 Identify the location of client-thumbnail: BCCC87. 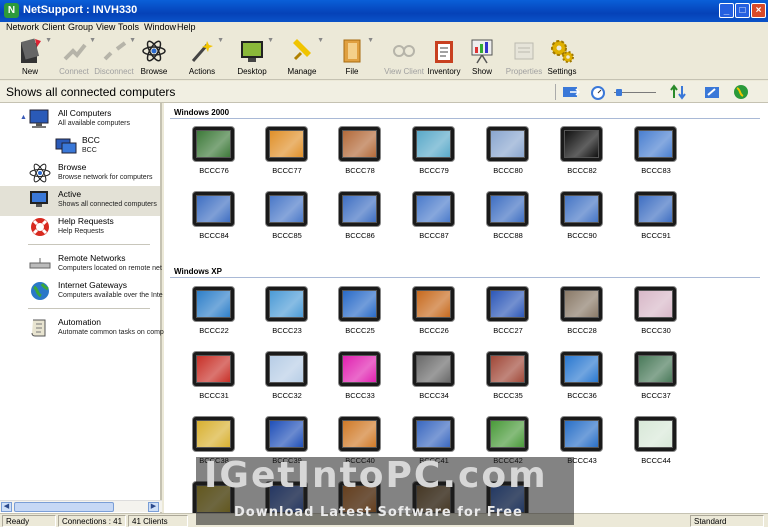
(434, 219).